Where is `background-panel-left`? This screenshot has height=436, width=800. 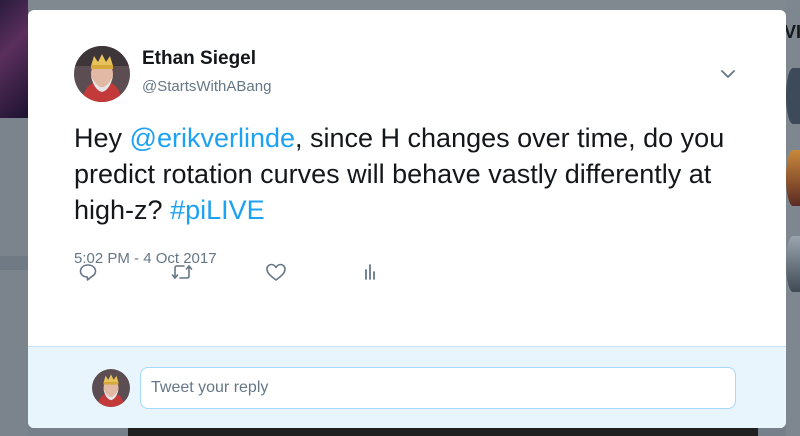
background-panel-left is located at coordinates (14, 277).